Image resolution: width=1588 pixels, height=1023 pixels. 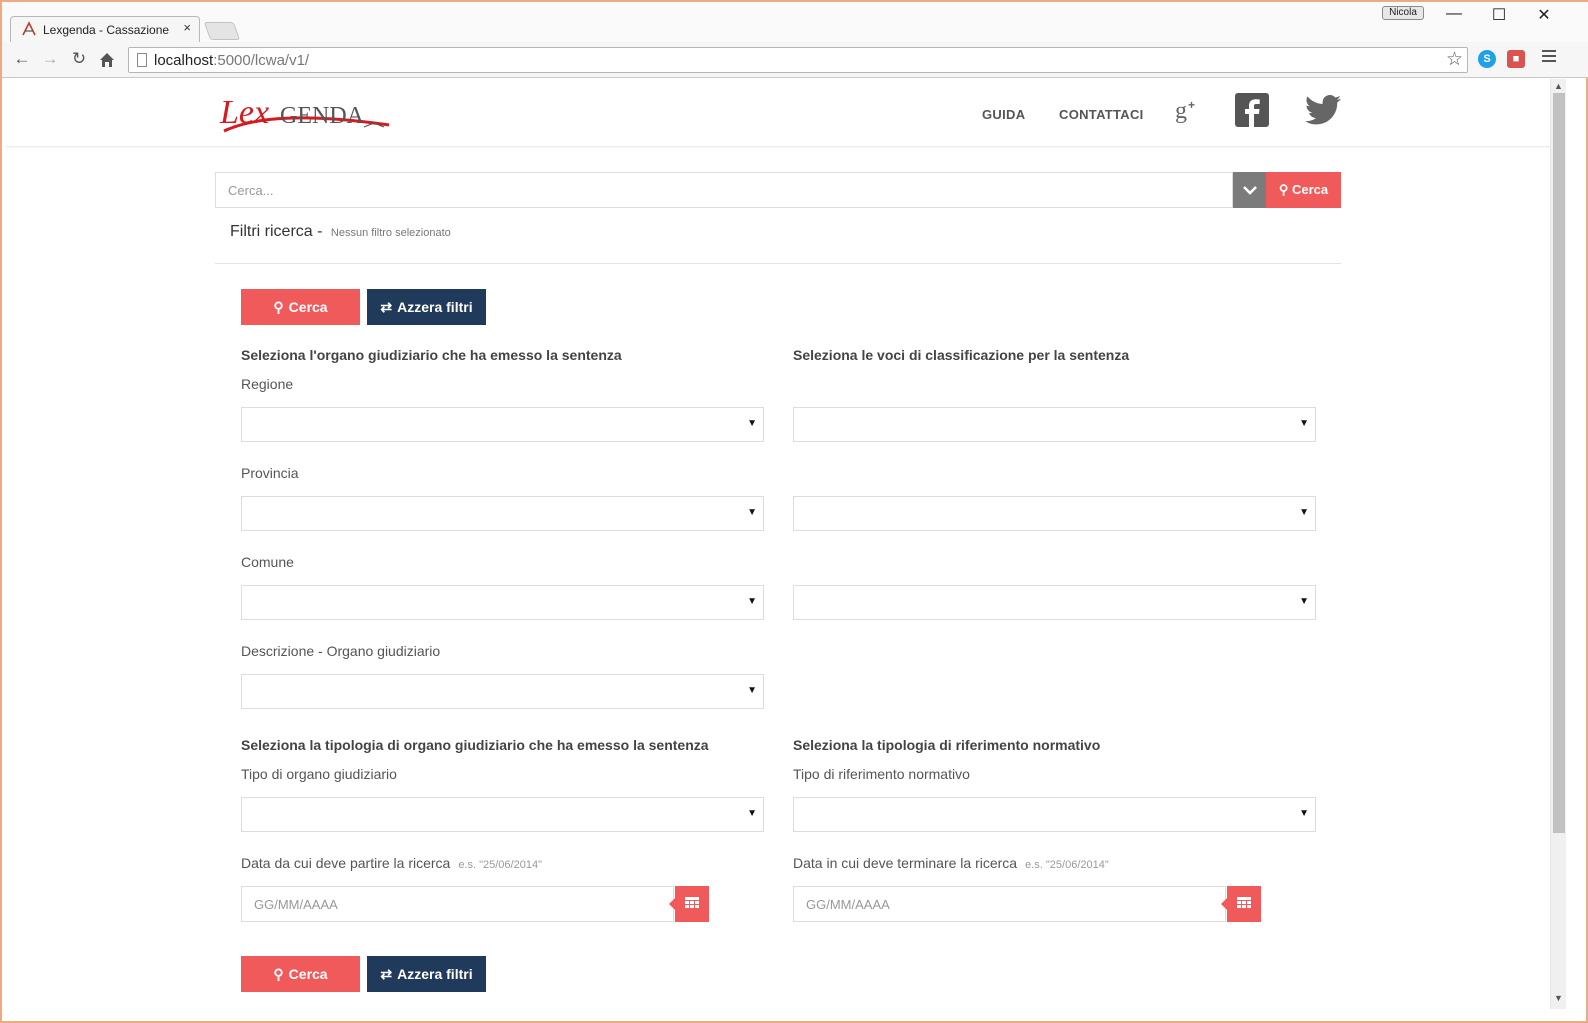 I want to click on cerca-button-bottom: ⚲ Cerca, so click(x=300, y=974).